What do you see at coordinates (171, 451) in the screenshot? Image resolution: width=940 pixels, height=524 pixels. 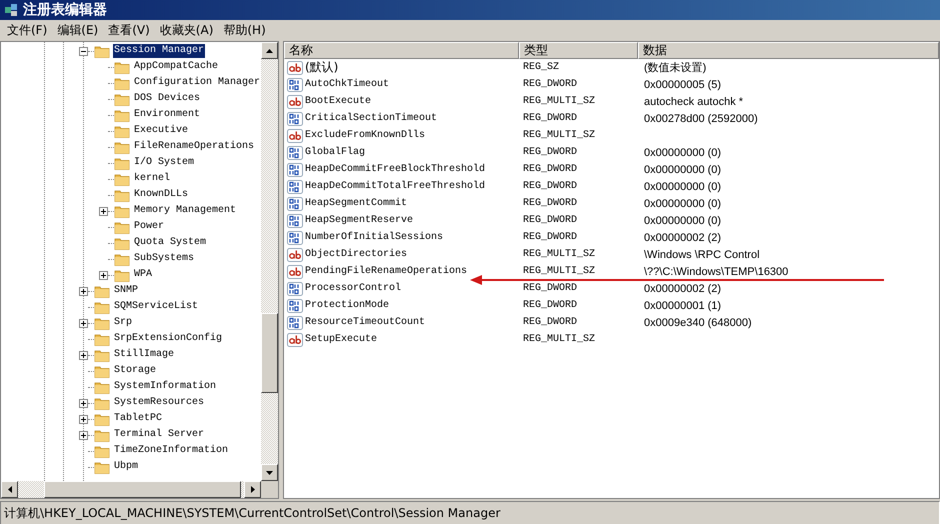 I see `tree-item: TimeZoneInformation` at bounding box center [171, 451].